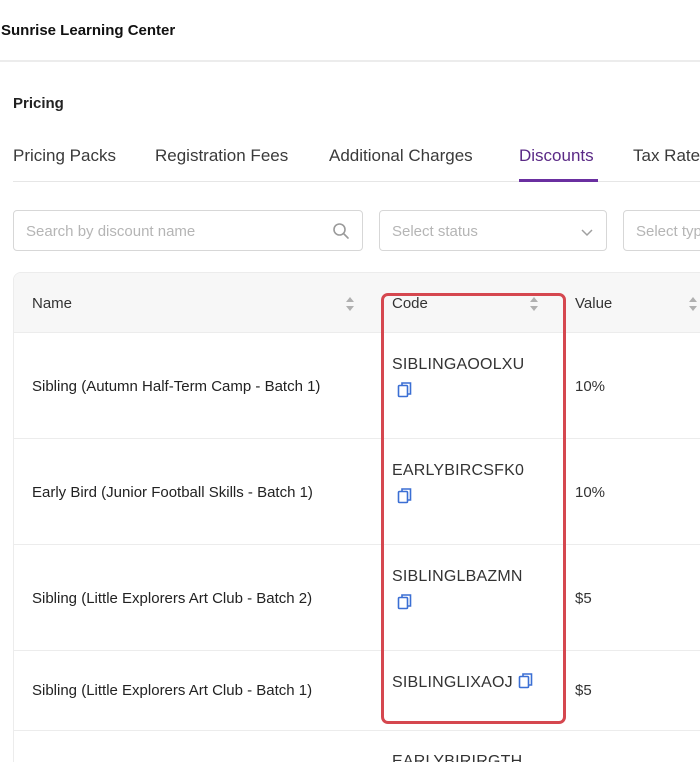  I want to click on search-icon, so click(341, 233).